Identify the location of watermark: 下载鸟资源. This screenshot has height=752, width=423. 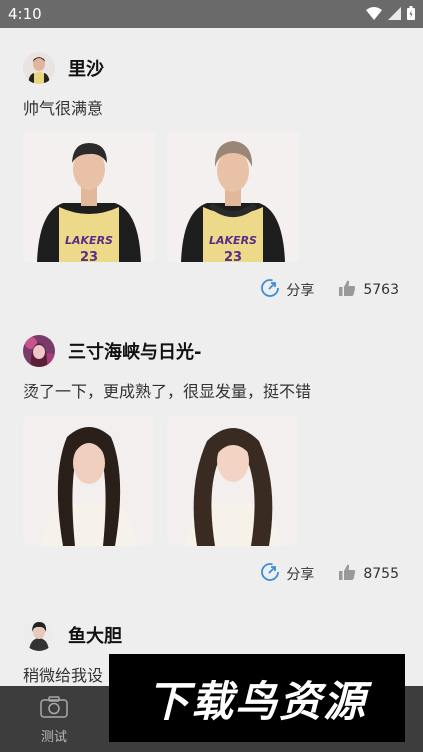
(257, 698).